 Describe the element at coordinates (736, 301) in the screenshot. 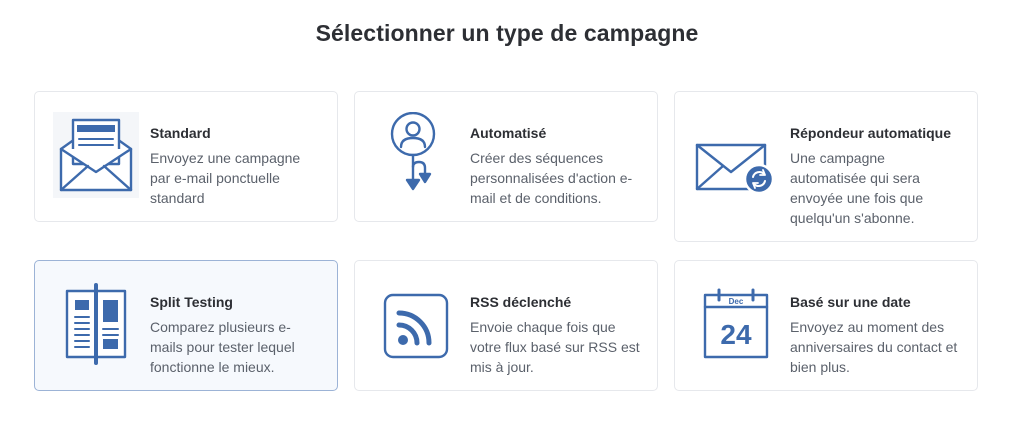

I see `calendar-month: Dec` at that location.